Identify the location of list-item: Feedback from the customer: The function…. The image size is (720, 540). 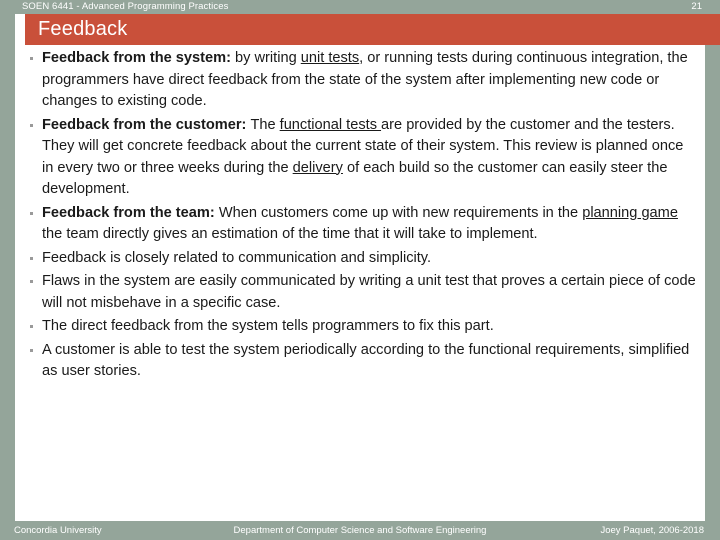
(360, 158).